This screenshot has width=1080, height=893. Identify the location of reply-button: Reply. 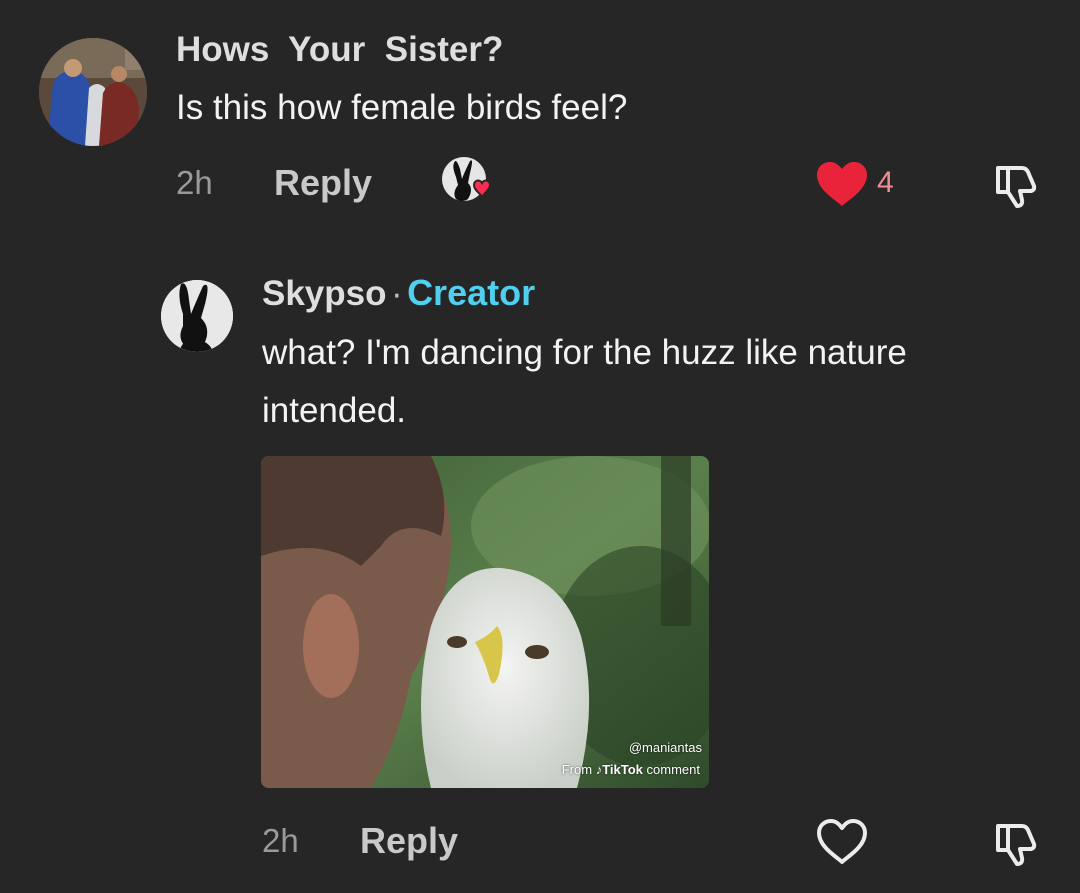
(323, 183).